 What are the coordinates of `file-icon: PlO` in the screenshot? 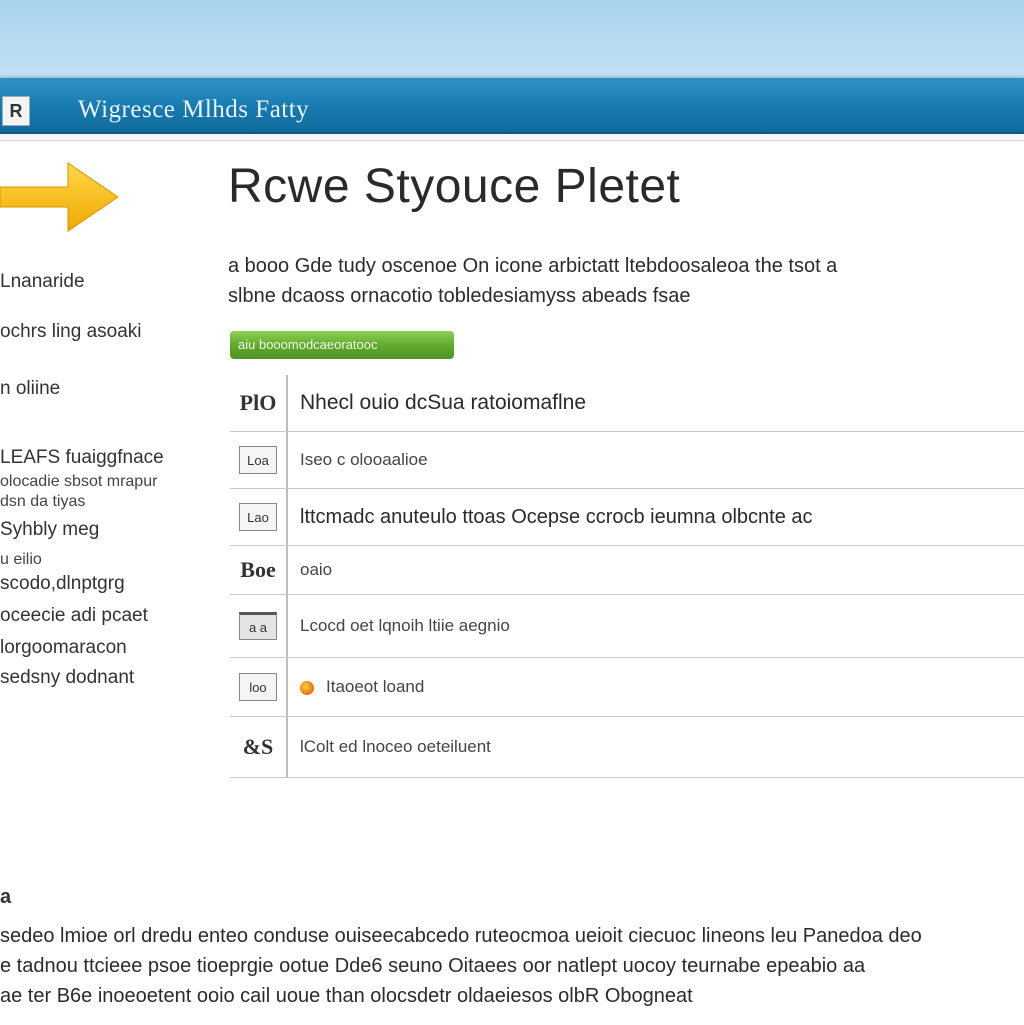 It's located at (258, 402).